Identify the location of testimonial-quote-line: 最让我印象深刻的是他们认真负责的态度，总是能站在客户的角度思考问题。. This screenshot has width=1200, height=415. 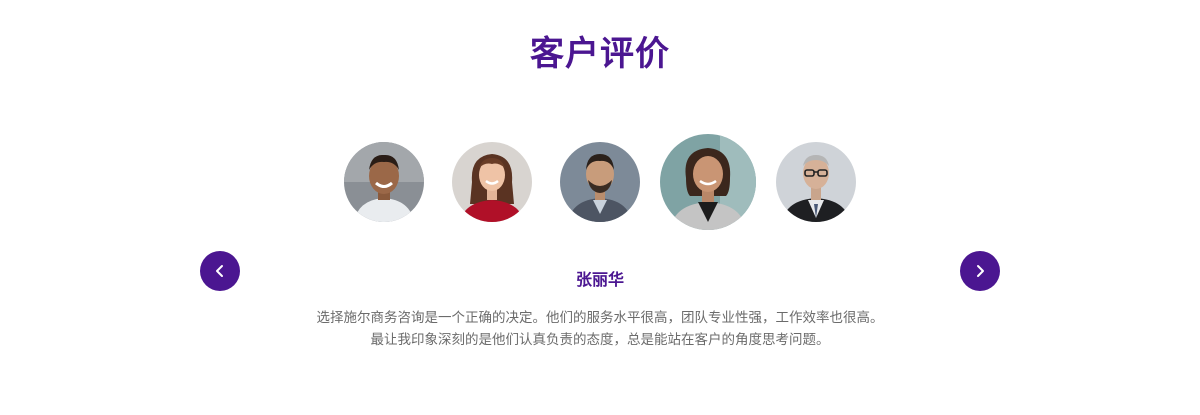
(600, 340).